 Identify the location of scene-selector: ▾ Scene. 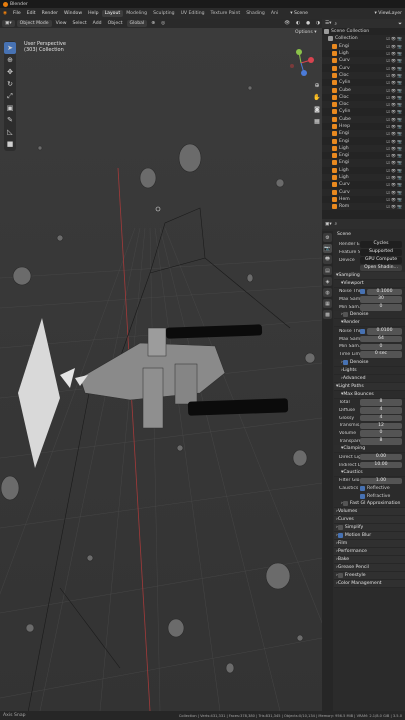
(299, 13).